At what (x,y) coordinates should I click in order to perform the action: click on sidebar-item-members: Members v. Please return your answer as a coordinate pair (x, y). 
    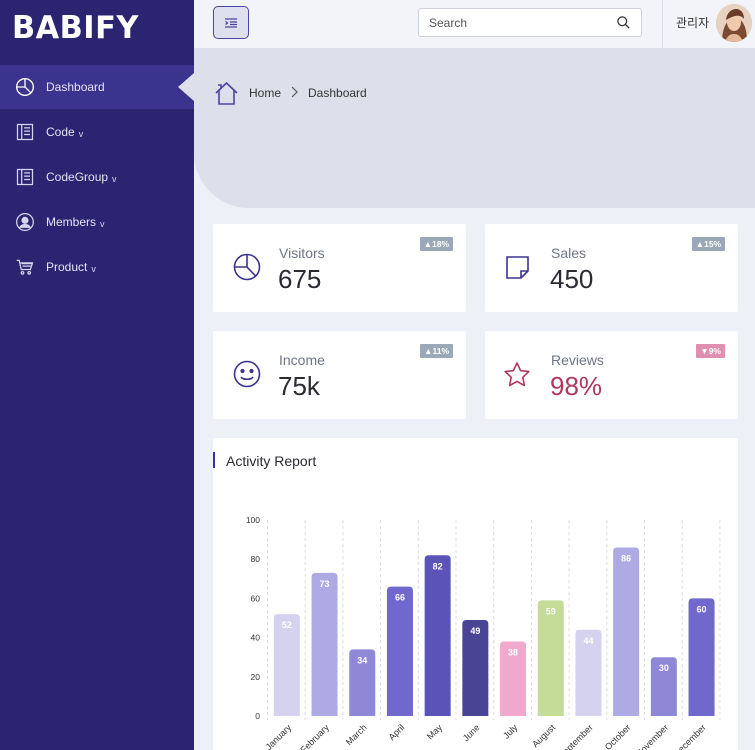
    Looking at the image, I should click on (97, 221).